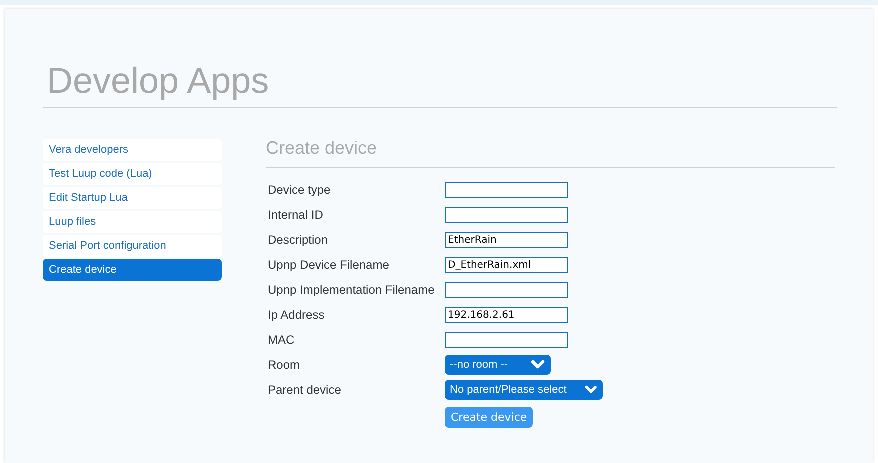 The height and width of the screenshot is (463, 878). Describe the element at coordinates (132, 270) in the screenshot. I see `sidebar-item: Create device` at that location.